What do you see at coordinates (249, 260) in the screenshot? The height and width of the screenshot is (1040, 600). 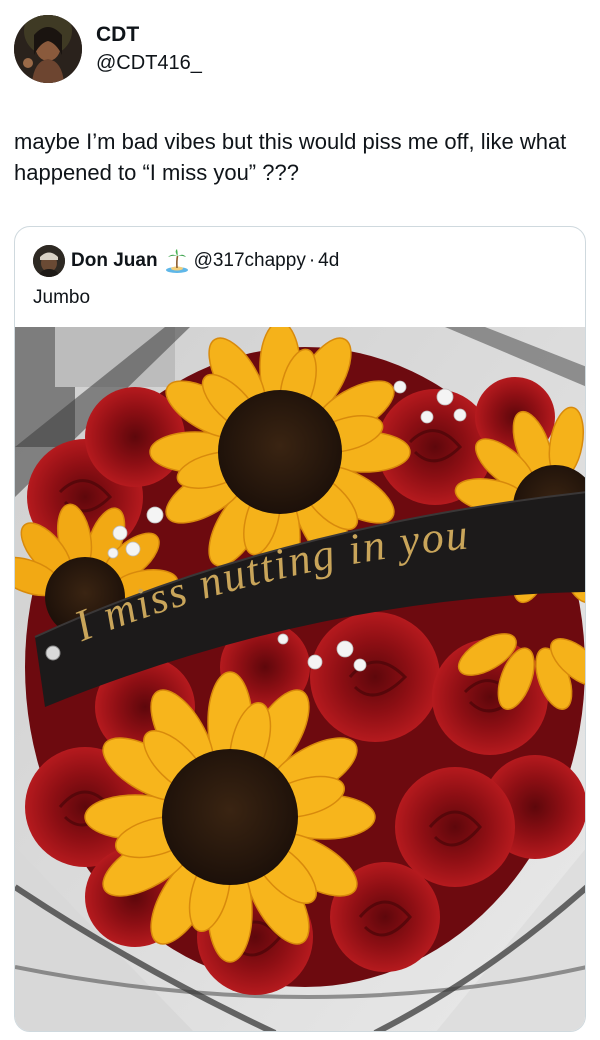 I see `quoted-author-handle: @317chappy` at bounding box center [249, 260].